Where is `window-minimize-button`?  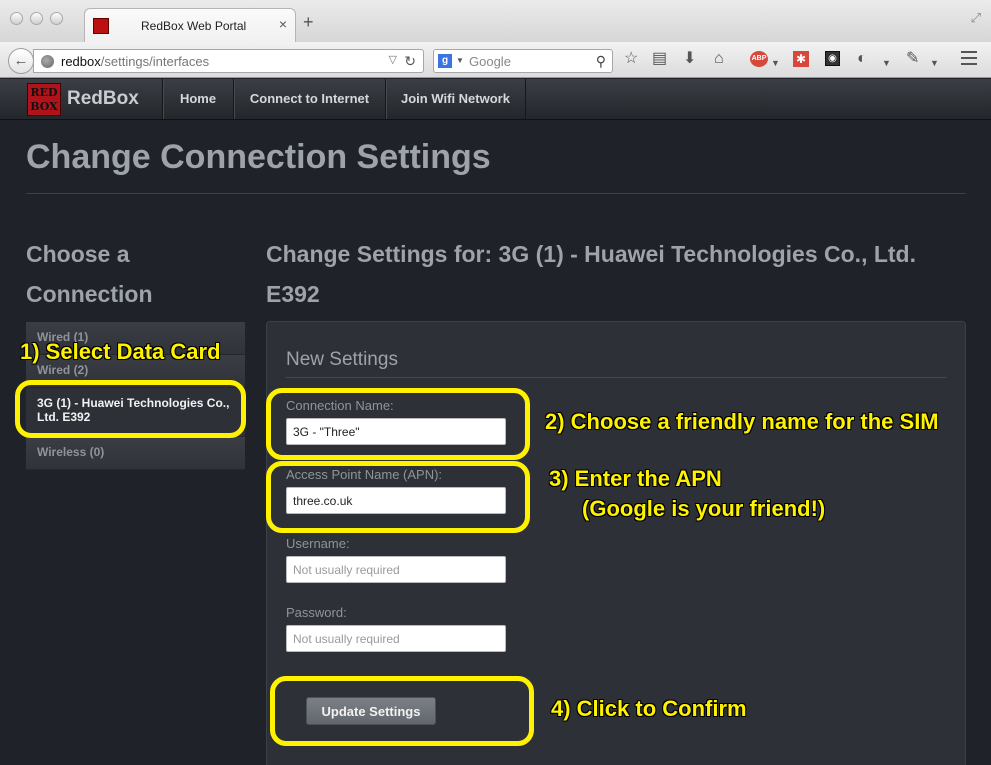 window-minimize-button is located at coordinates (36, 18).